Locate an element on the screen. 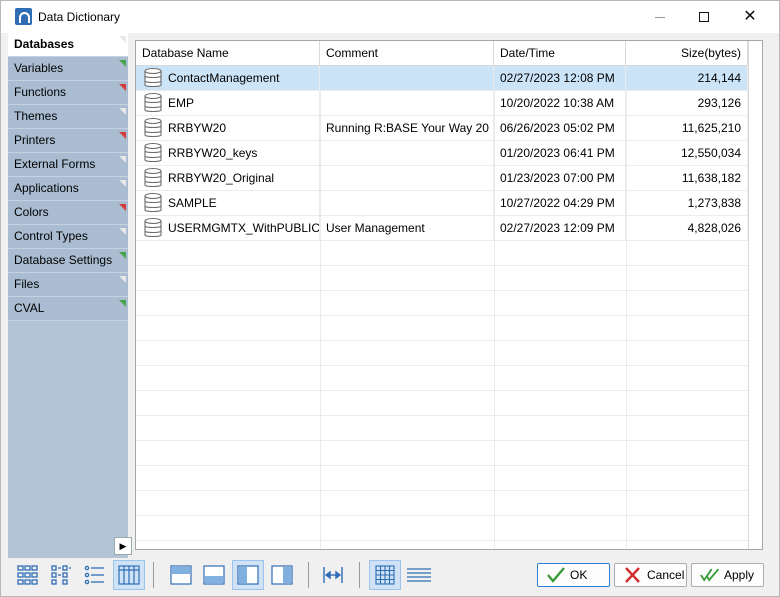  close-icon: ✕ is located at coordinates (750, 16).